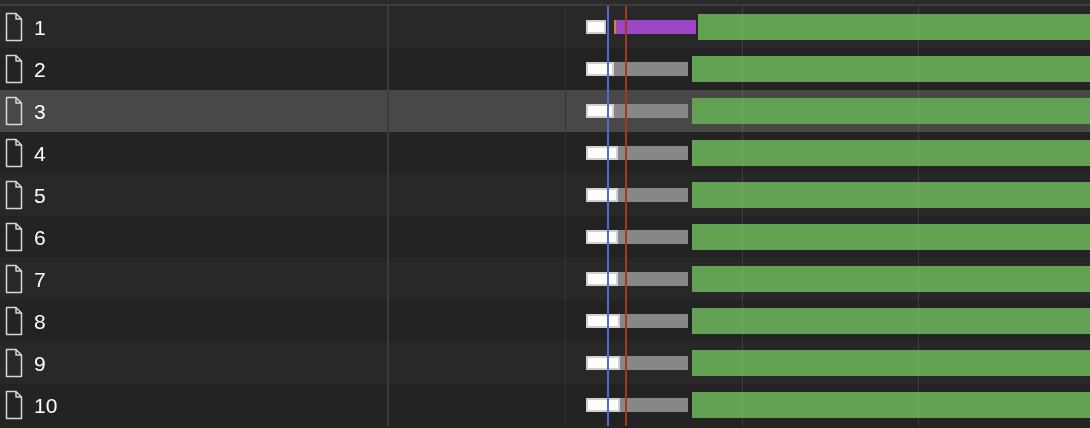 The width and height of the screenshot is (1090, 428). What do you see at coordinates (40, 69) in the screenshot?
I see `request-name: 2` at bounding box center [40, 69].